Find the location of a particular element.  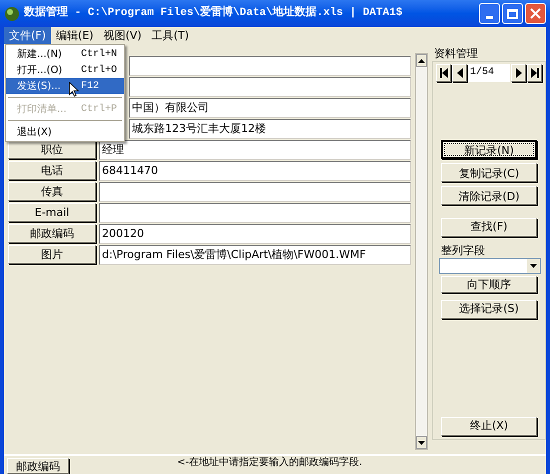

previous-icon is located at coordinates (460, 73).